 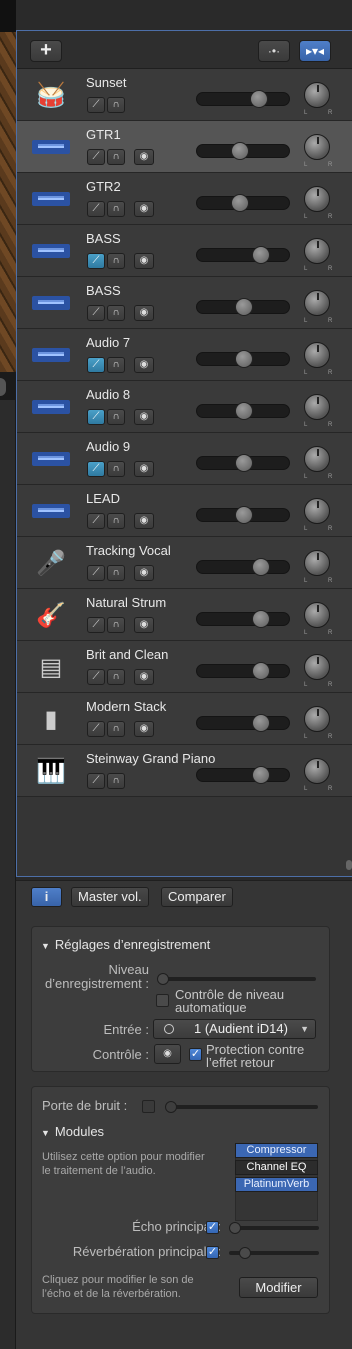 I want to click on track-name: Tracking Vocal, so click(x=128, y=550).